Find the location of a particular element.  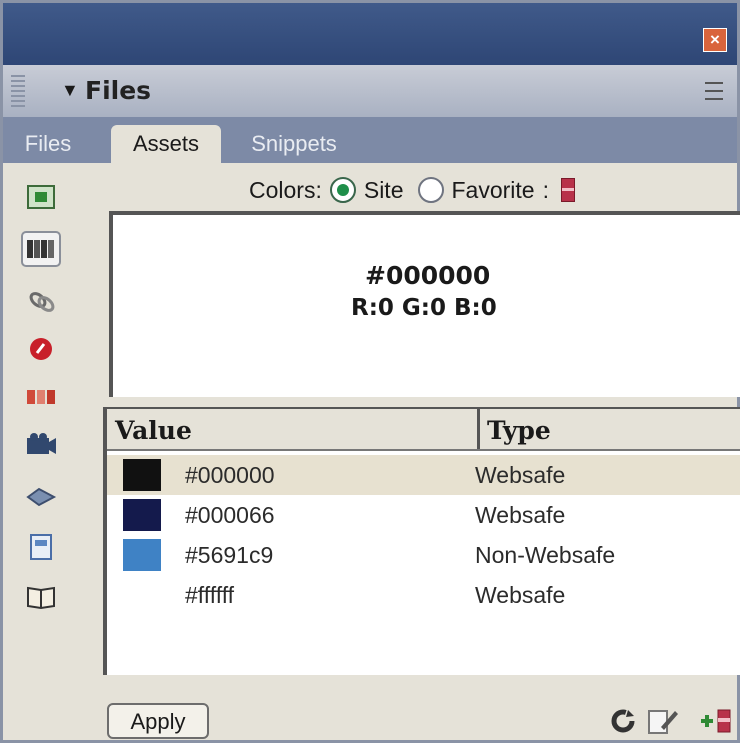

movies-icon is located at coordinates (41, 445).